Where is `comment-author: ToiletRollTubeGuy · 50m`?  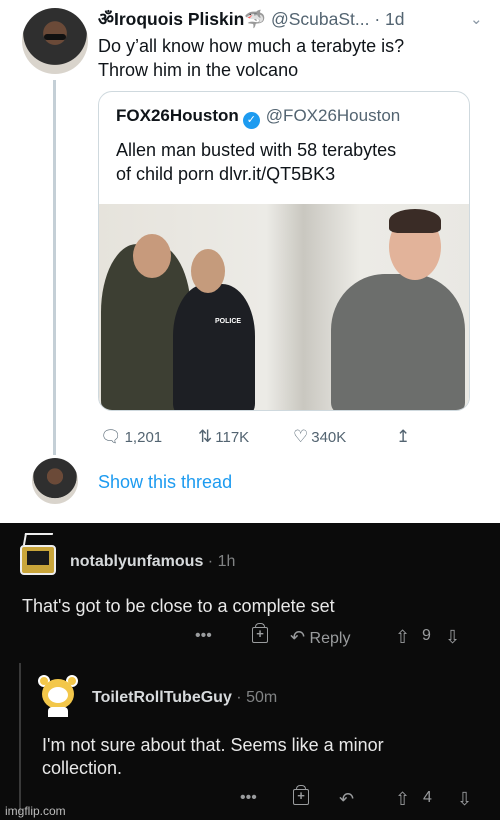 comment-author: ToiletRollTubeGuy · 50m is located at coordinates (184, 698).